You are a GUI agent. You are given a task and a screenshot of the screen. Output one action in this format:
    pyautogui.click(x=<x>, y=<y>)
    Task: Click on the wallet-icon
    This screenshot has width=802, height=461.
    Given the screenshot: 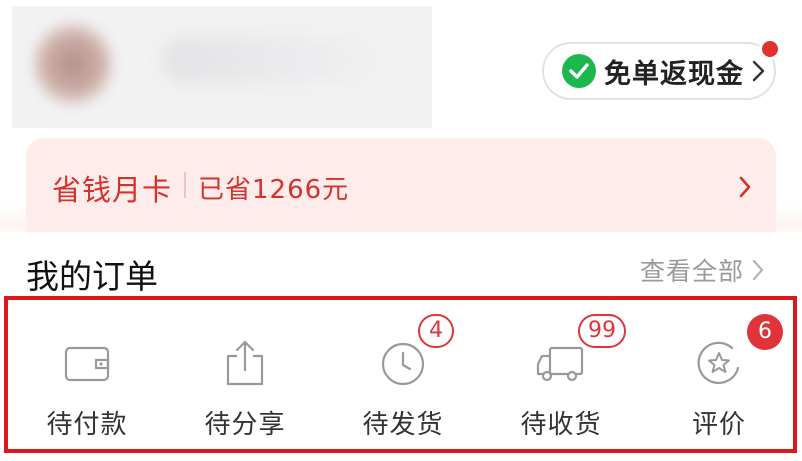 What is the action you would take?
    pyautogui.click(x=87, y=364)
    